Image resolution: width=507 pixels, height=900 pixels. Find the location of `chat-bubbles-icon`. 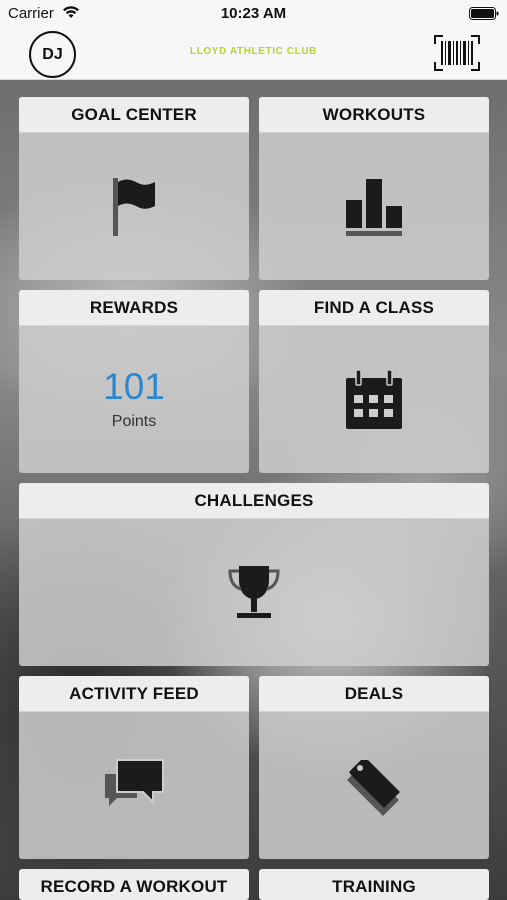

chat-bubbles-icon is located at coordinates (134, 782).